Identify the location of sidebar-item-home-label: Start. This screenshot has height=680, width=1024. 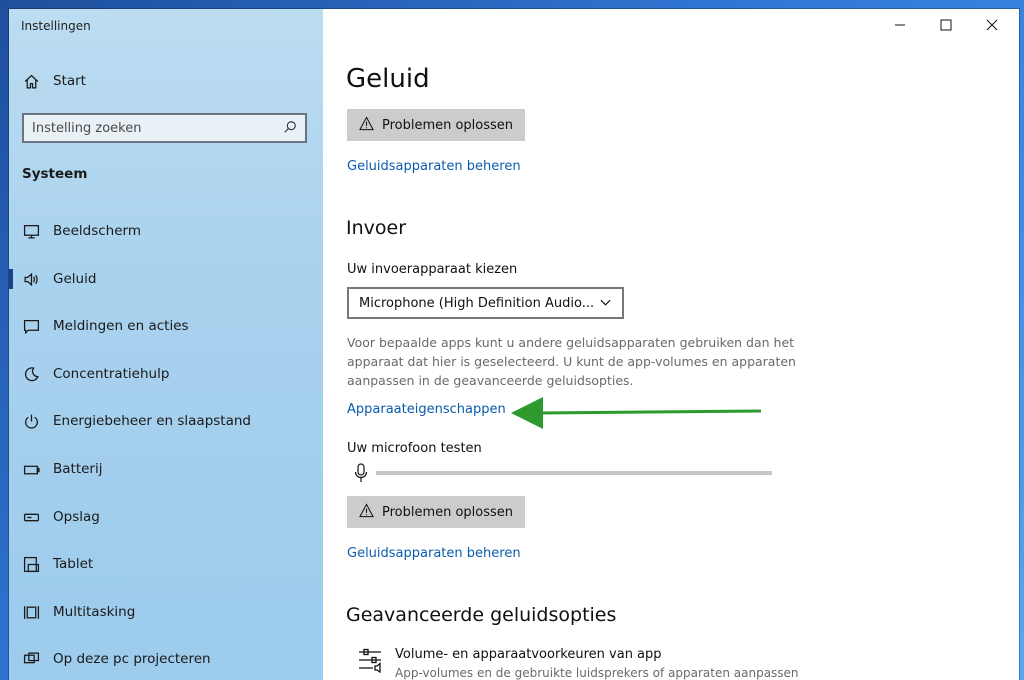
(69, 81).